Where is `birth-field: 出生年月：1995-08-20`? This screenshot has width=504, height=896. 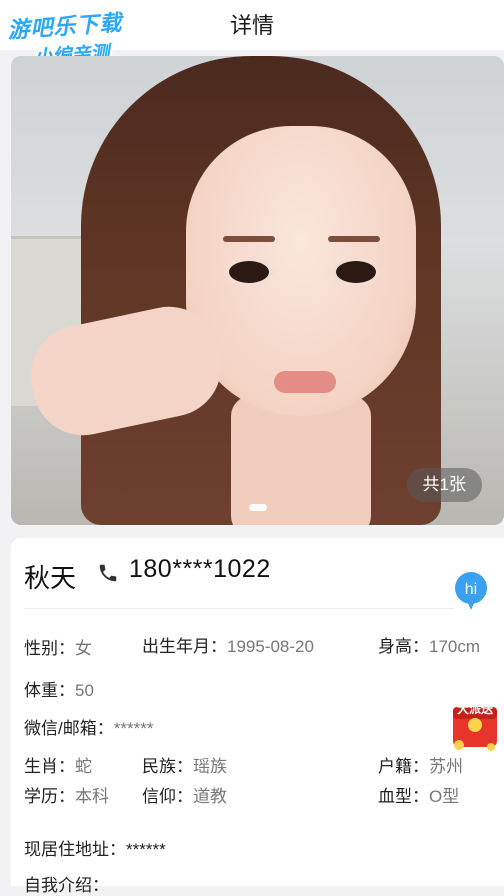 birth-field: 出生年月：1995-08-20 is located at coordinates (228, 644).